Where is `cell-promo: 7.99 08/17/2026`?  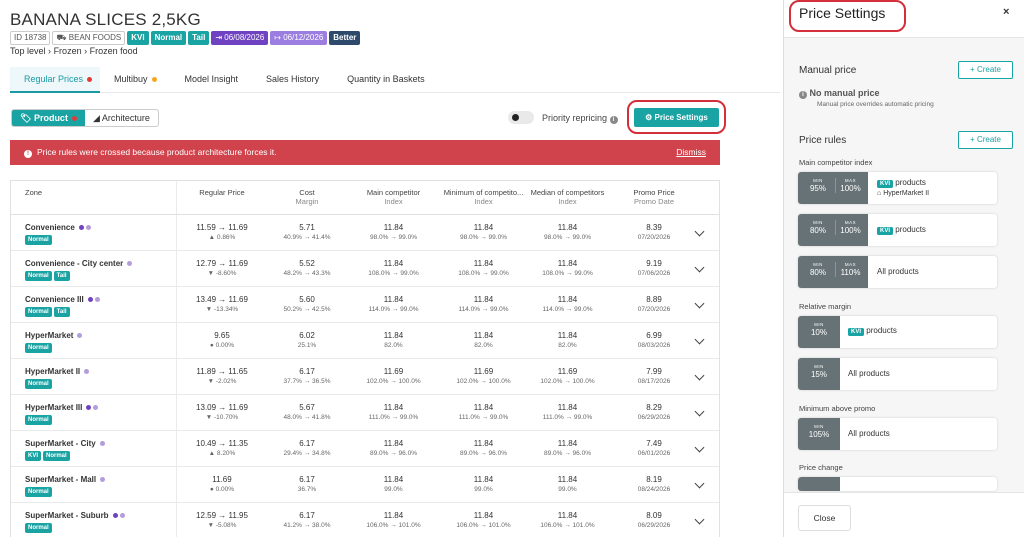 cell-promo: 7.99 08/17/2026 is located at coordinates (654, 377).